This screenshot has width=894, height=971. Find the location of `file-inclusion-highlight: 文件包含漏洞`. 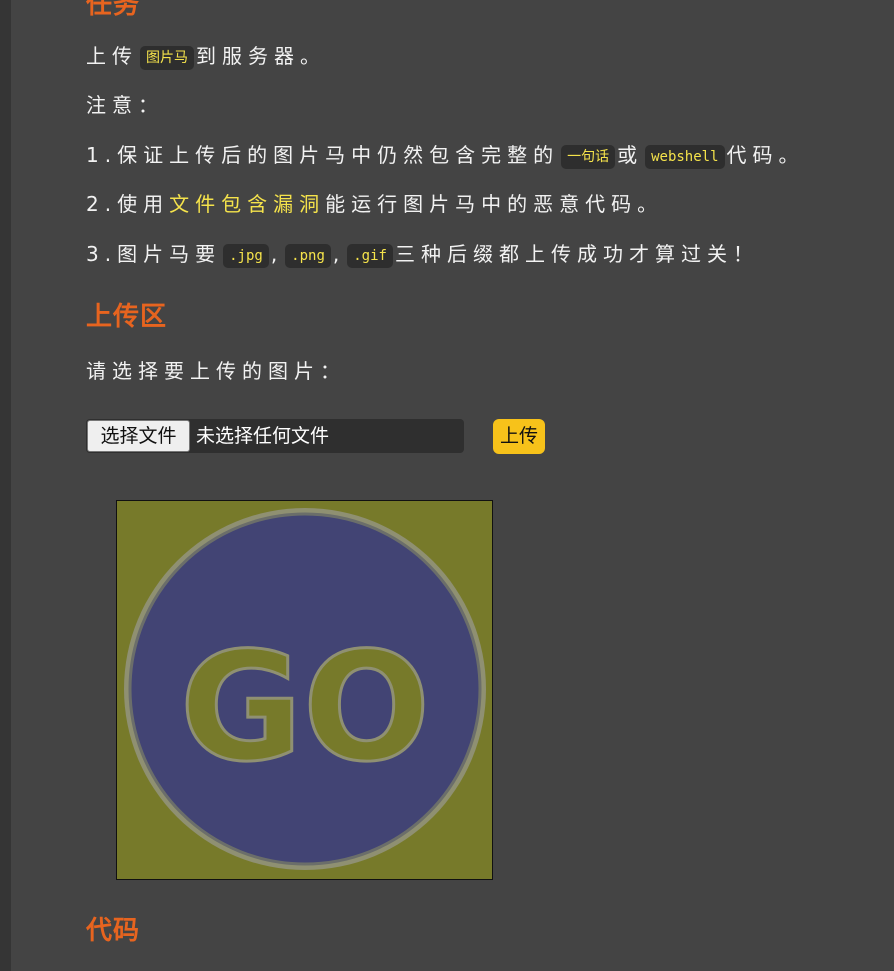

file-inclusion-highlight: 文件包含漏洞 is located at coordinates (247, 204).